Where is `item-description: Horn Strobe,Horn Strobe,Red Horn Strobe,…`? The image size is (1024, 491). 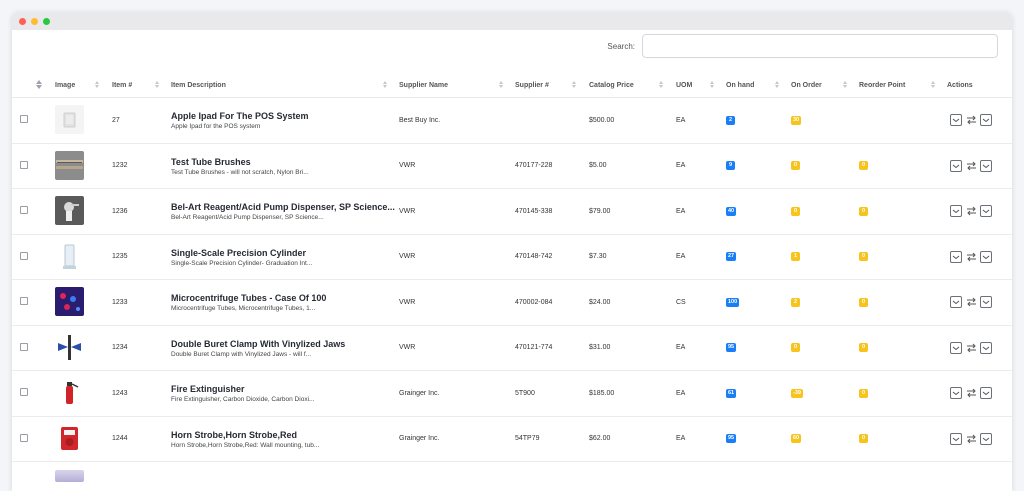
item-description: Horn Strobe,Horn Strobe,Red Horn Strobe,… is located at coordinates (283, 439).